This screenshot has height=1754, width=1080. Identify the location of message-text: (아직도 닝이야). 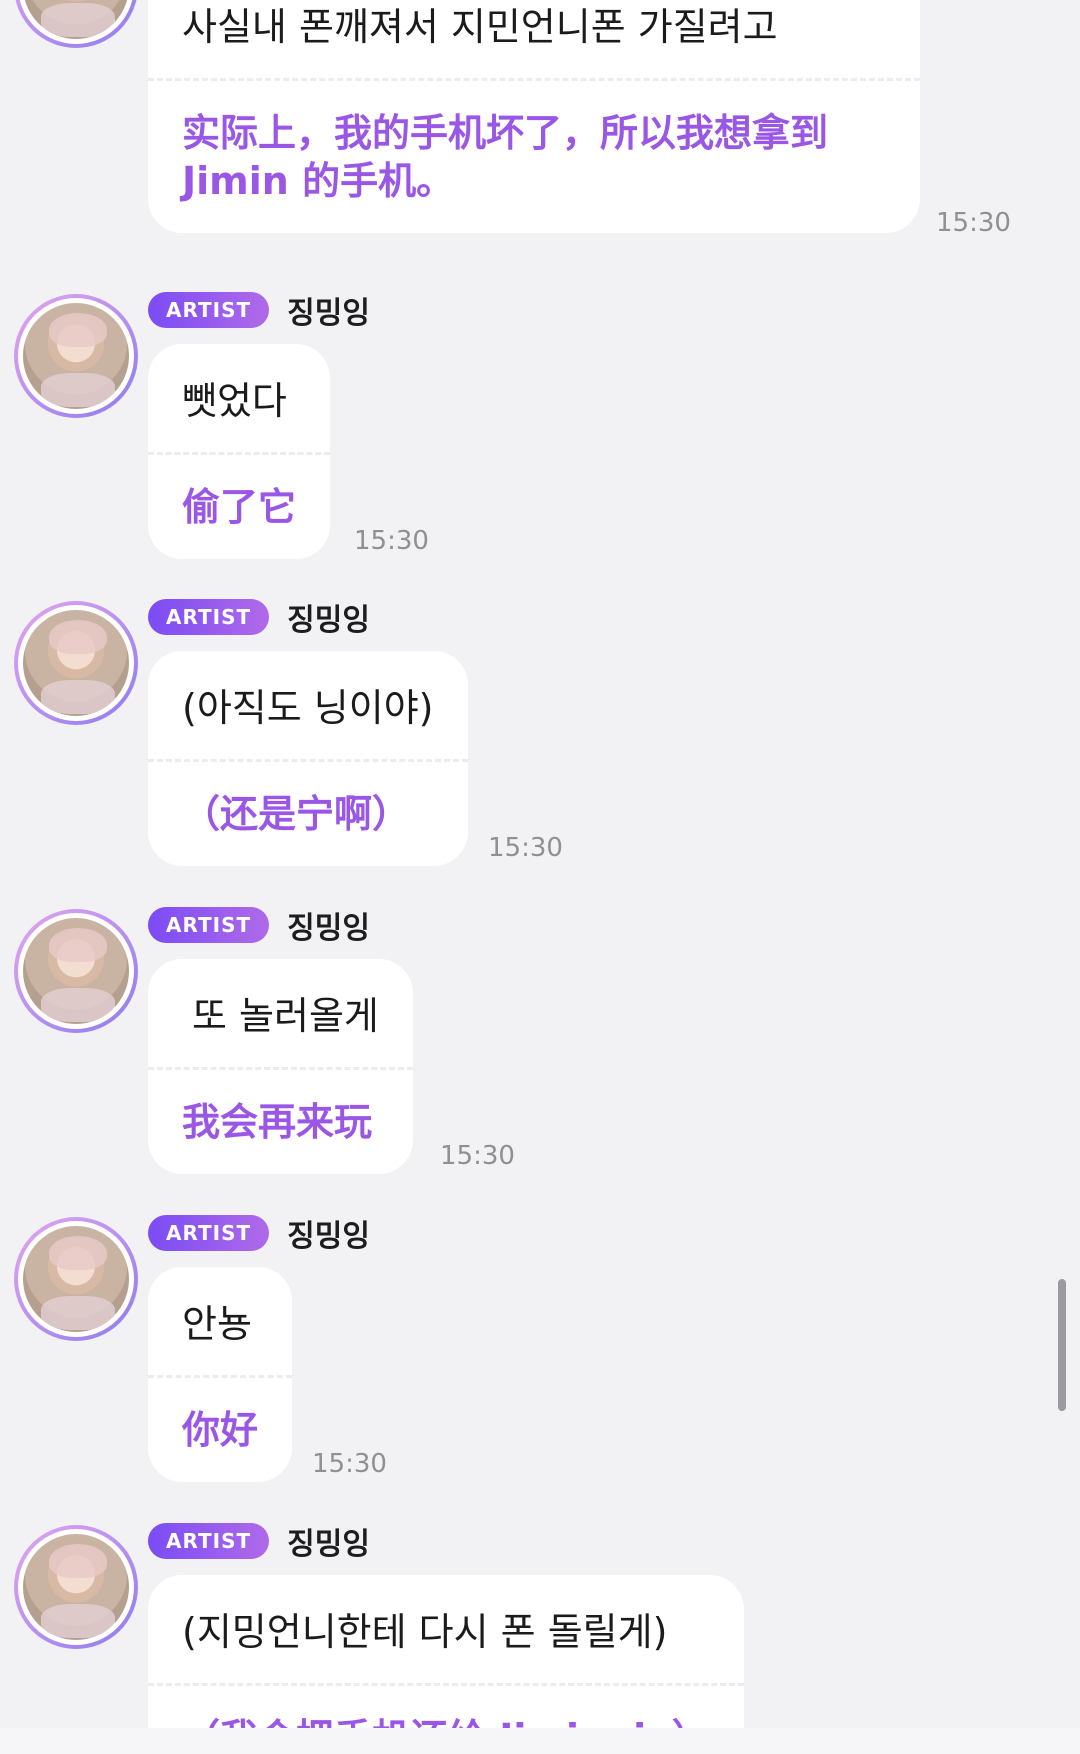
(308, 708).